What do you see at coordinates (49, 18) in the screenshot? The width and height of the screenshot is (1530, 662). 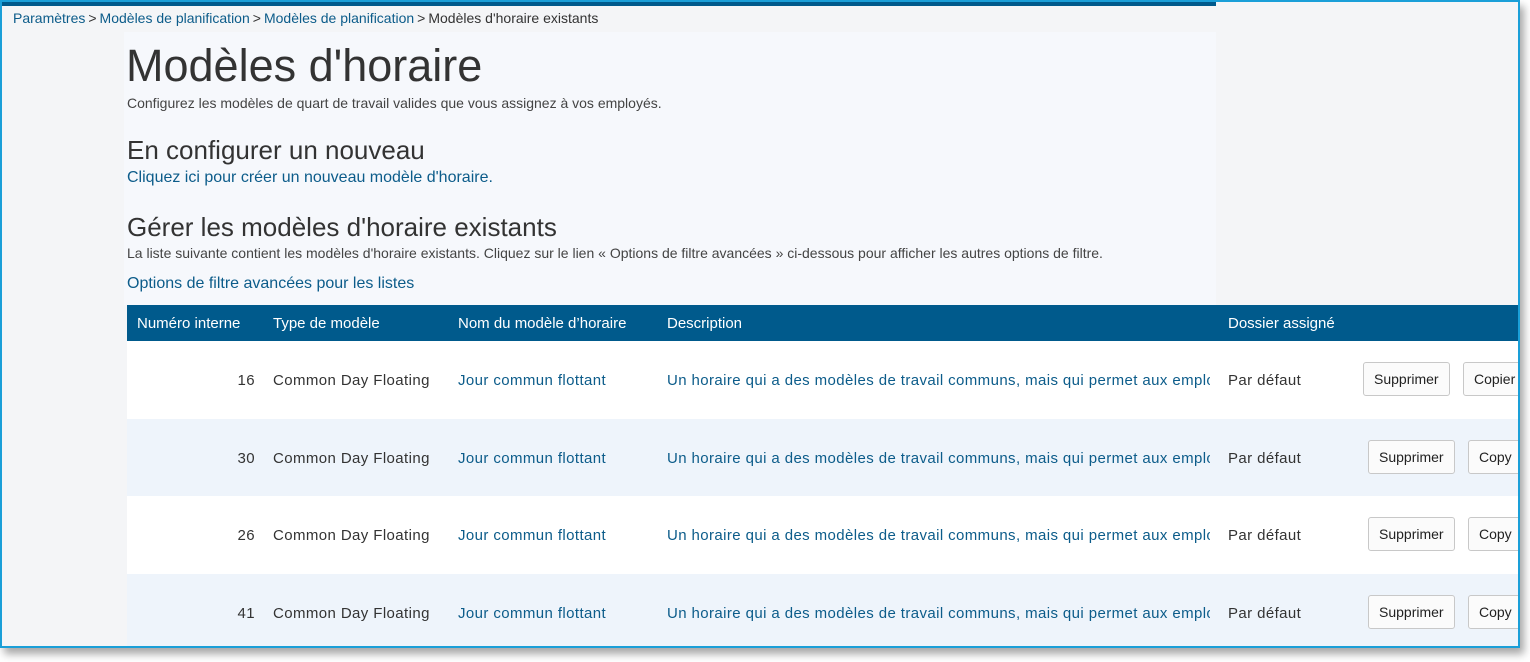 I see `breadcrumb-item-parametres: Paramètres` at bounding box center [49, 18].